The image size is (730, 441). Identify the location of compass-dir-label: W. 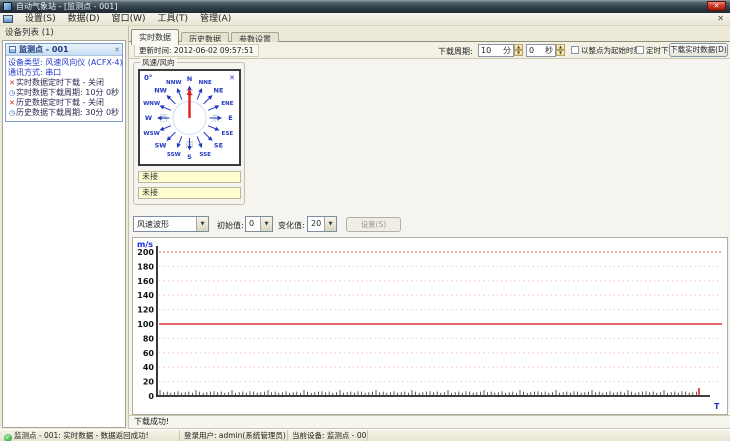
(148, 118).